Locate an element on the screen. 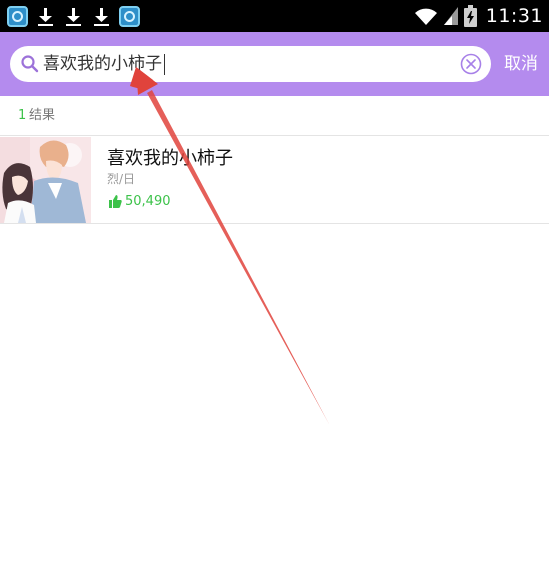 This screenshot has height=587, width=549. cellular-signal-icon is located at coordinates (450, 16).